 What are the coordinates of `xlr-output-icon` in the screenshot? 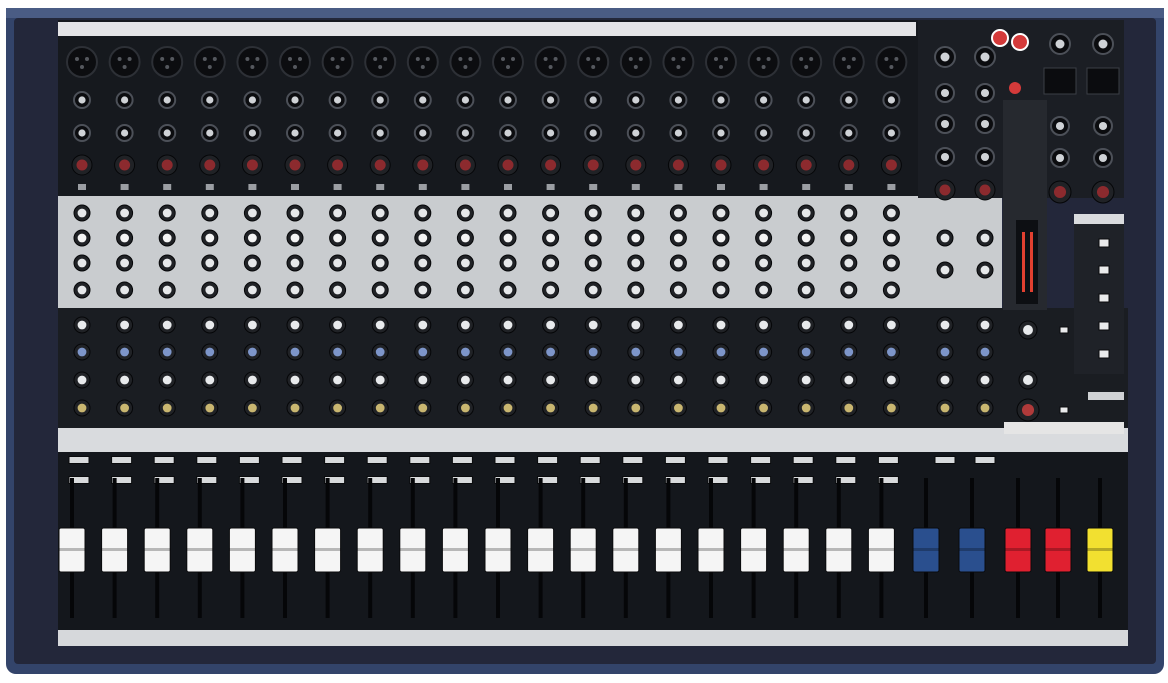 It's located at (1103, 81).